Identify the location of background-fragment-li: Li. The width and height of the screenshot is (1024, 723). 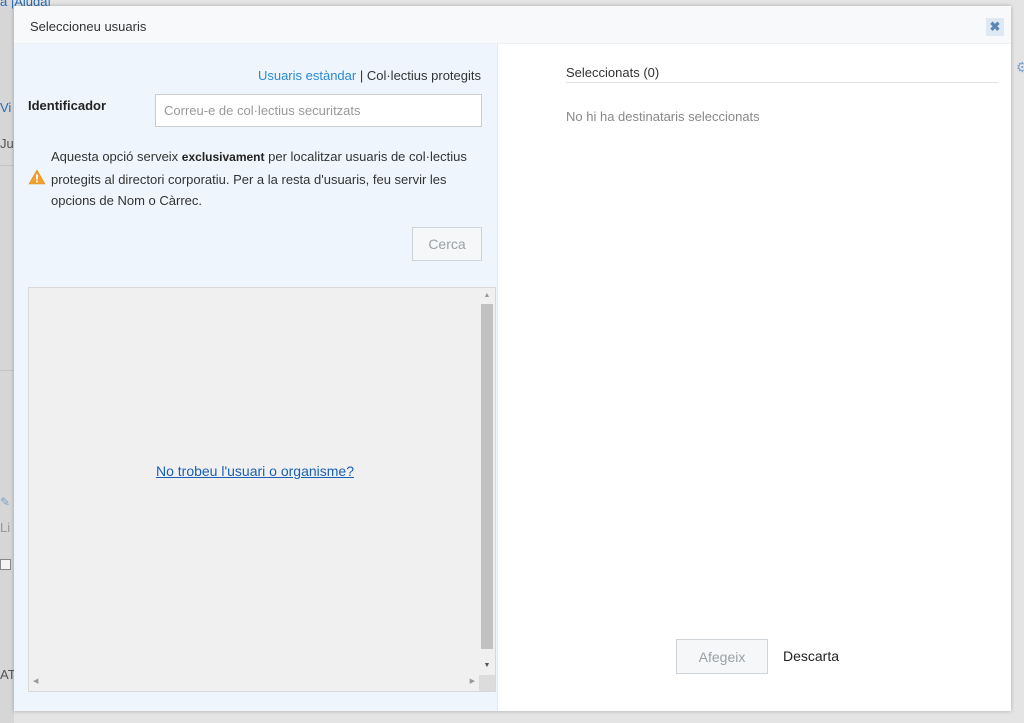
(5, 527).